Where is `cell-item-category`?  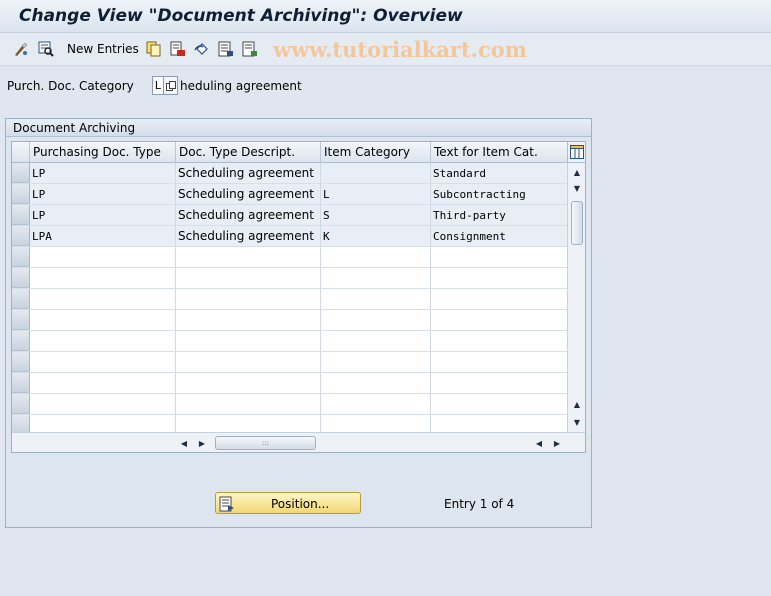 cell-item-category is located at coordinates (376, 173).